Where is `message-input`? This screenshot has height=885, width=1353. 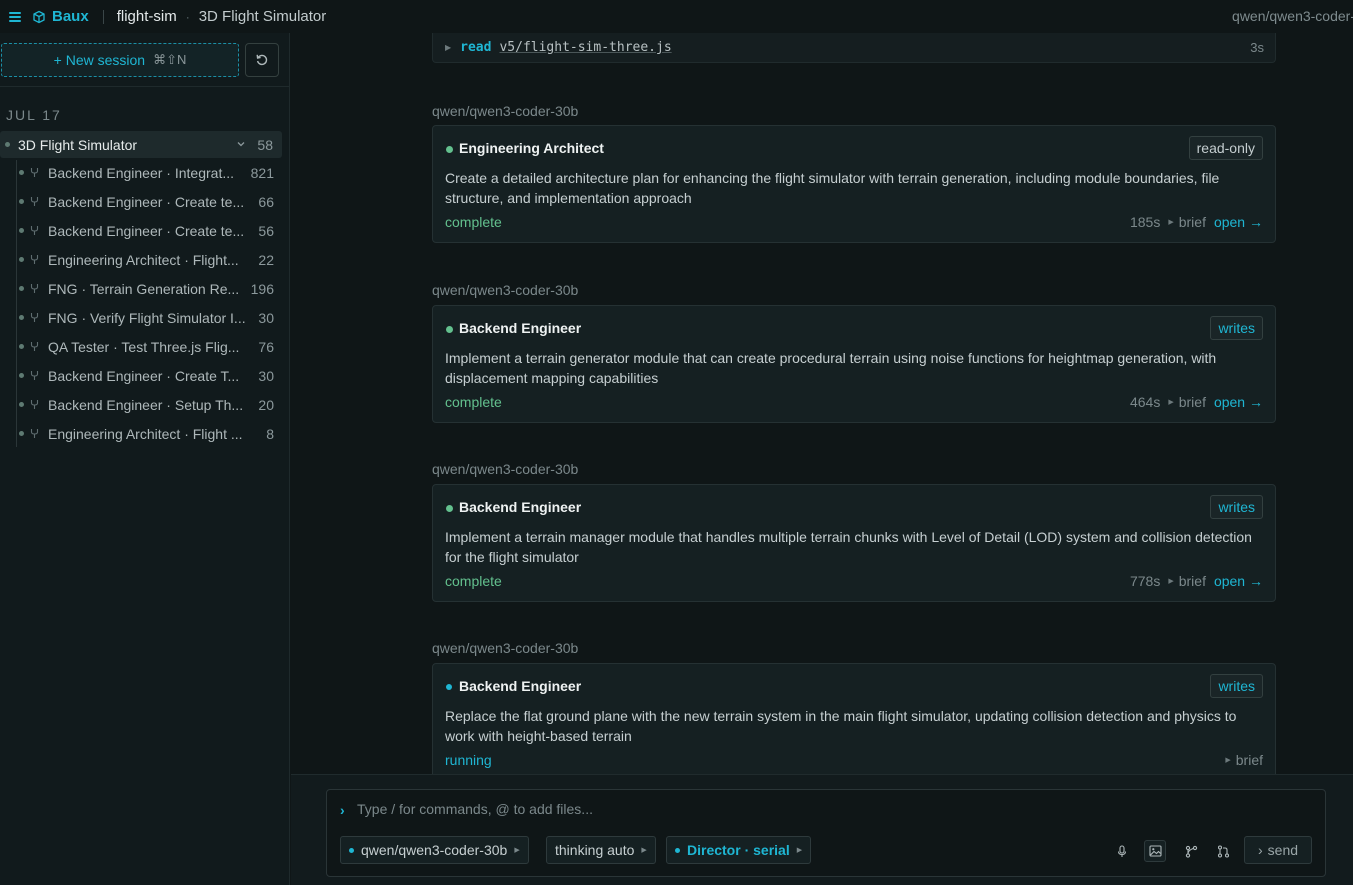
message-input is located at coordinates (807, 809).